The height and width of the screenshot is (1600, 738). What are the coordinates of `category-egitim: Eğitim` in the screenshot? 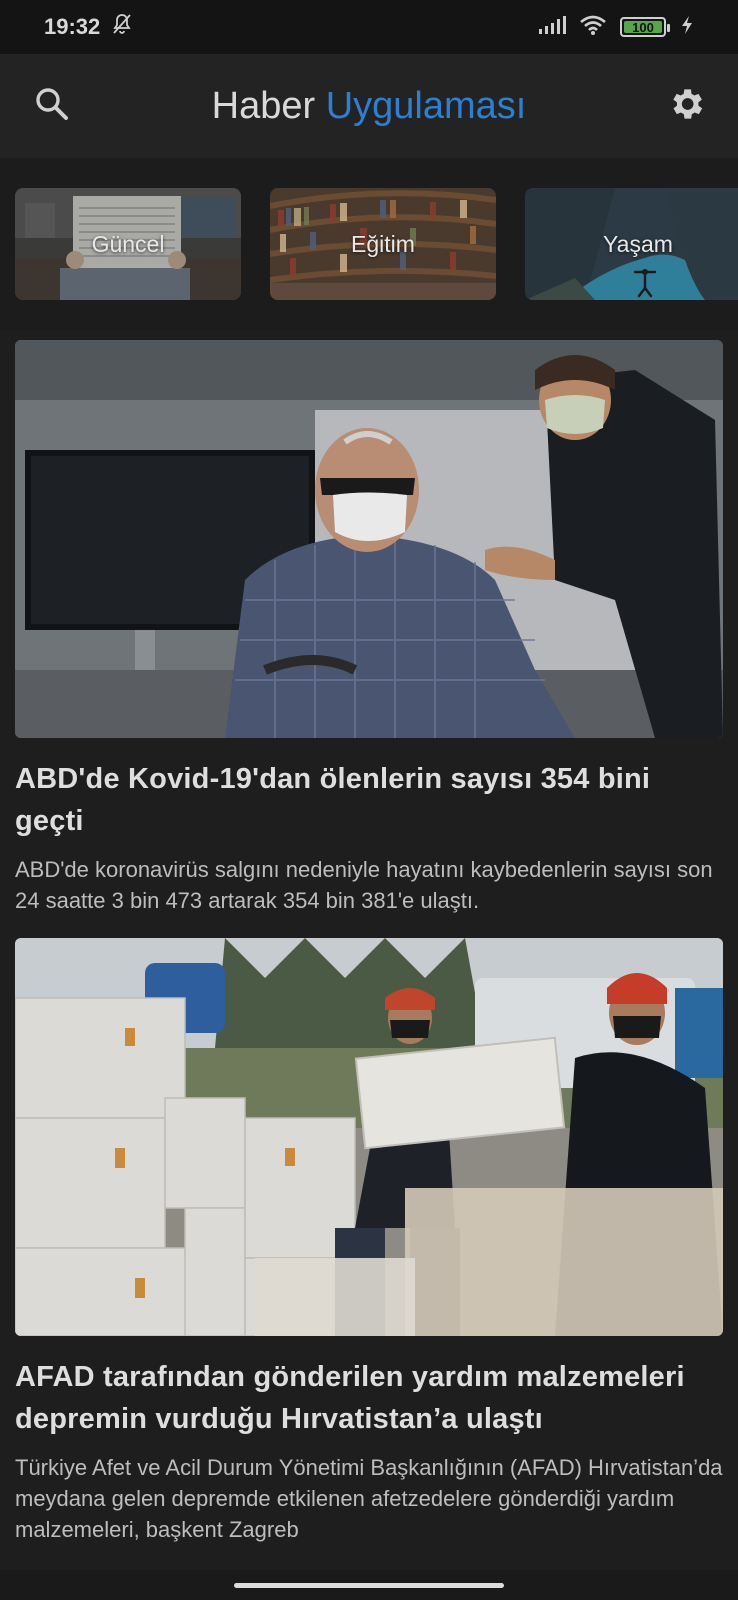 It's located at (383, 244).